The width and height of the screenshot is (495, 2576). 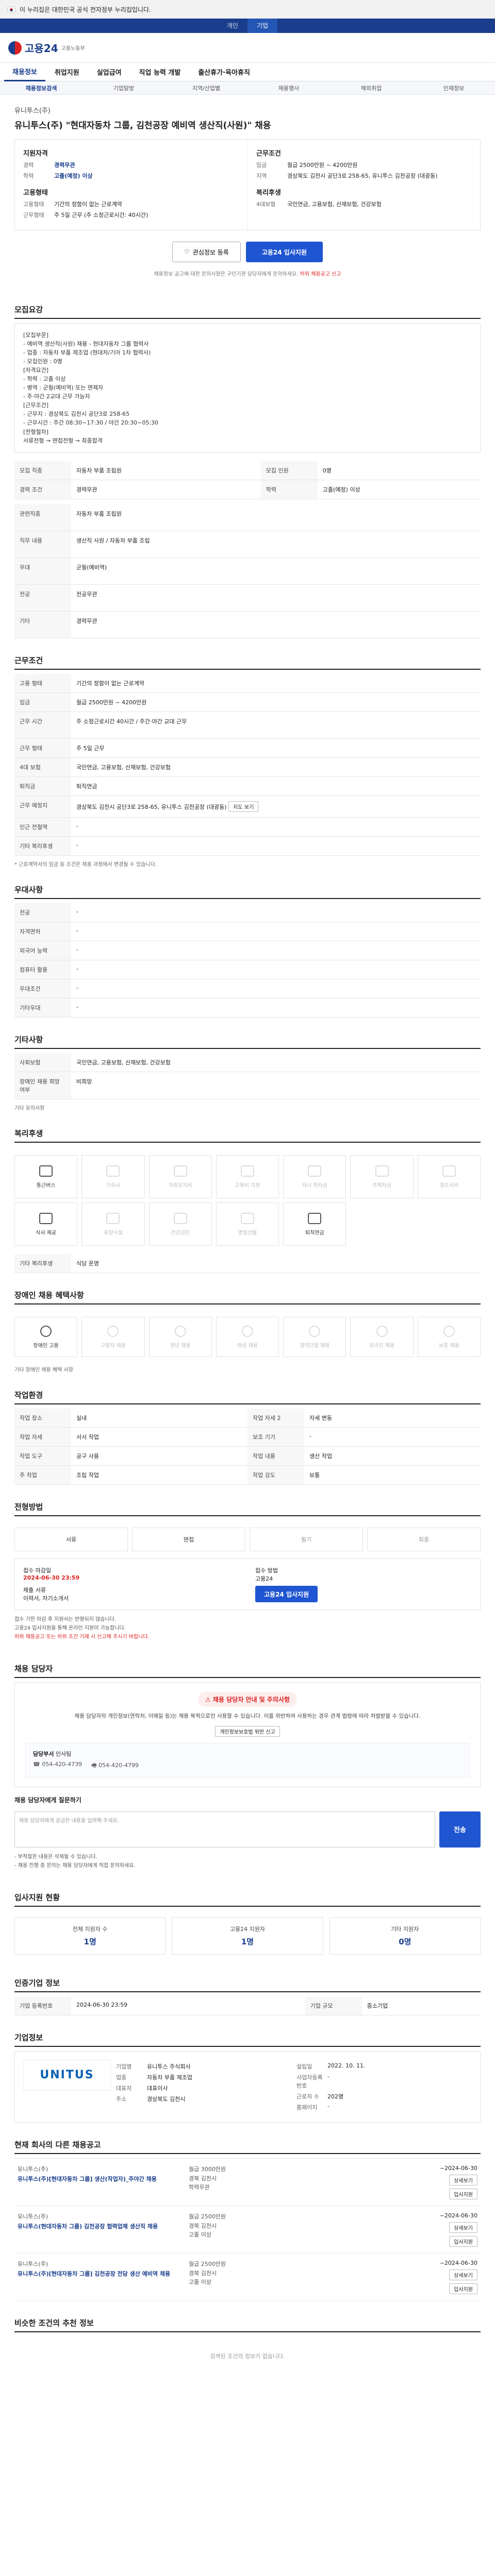 I want to click on subnav-item-visit: 기업탐방, so click(x=124, y=88).